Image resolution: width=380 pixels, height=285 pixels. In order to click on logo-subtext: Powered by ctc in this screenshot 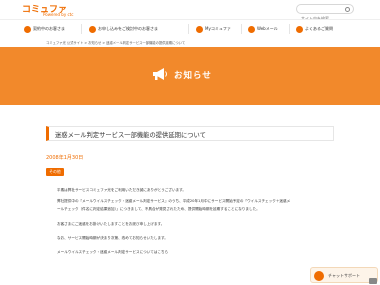, I will do `click(58, 14)`.